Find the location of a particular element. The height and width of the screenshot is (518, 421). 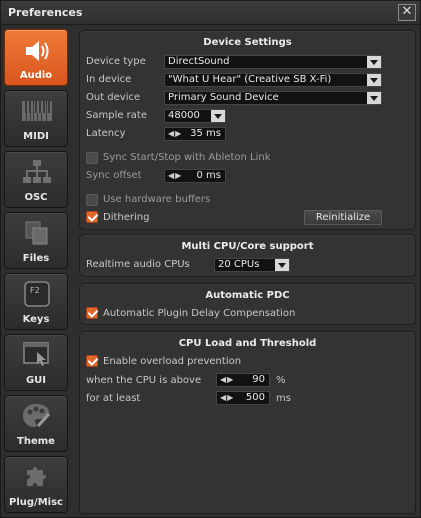

cpus-label: Realtime audio CPUs is located at coordinates (138, 264).